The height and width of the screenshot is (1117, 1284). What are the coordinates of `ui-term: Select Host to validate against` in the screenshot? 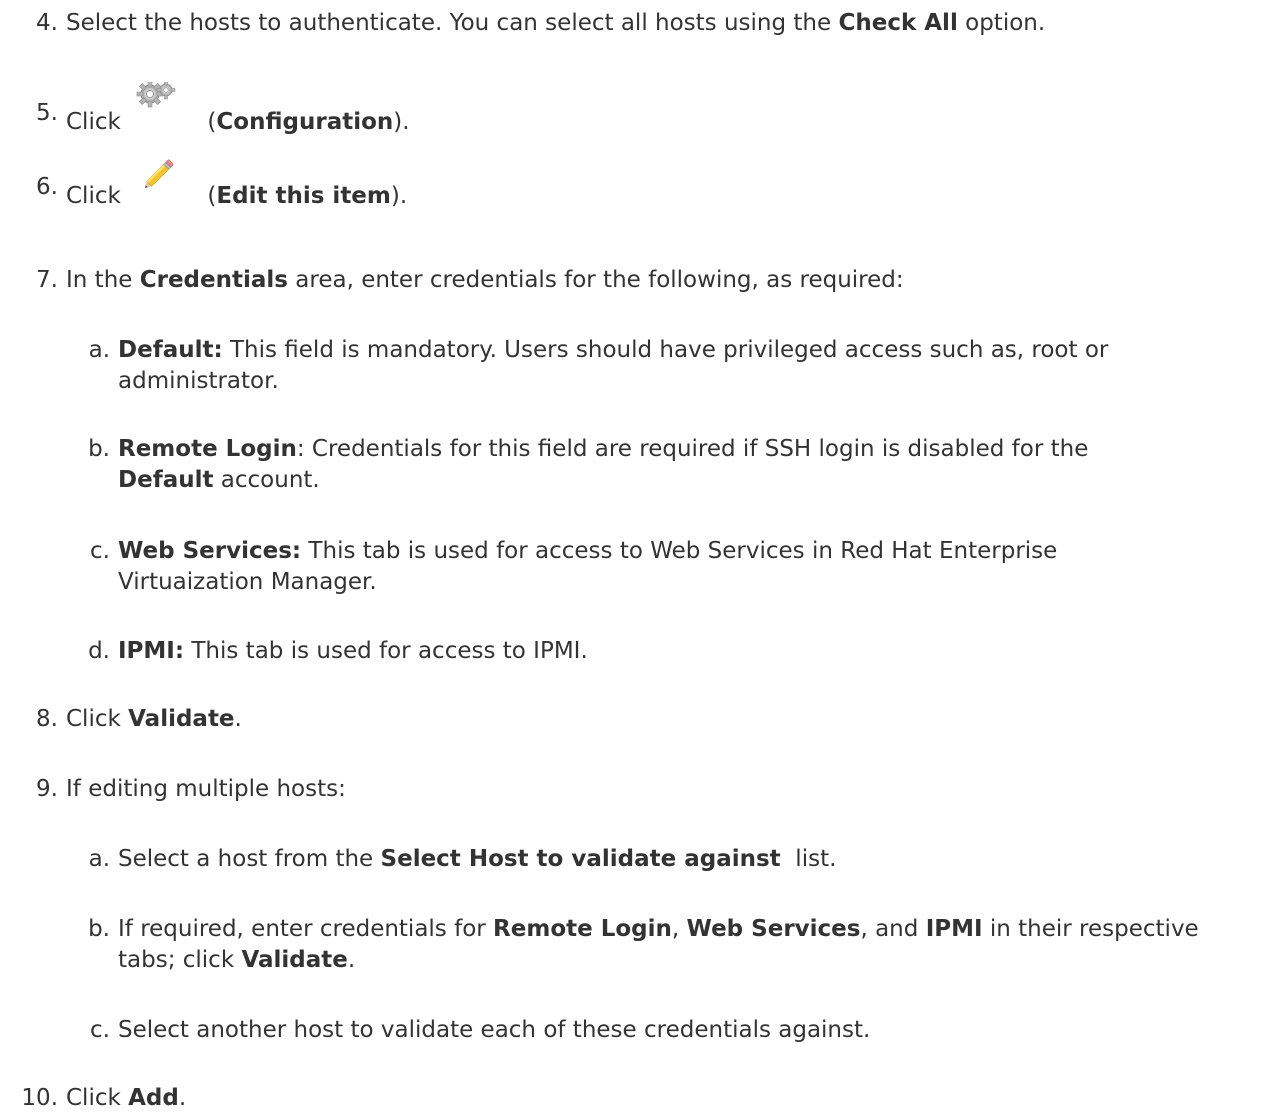 It's located at (580, 859).